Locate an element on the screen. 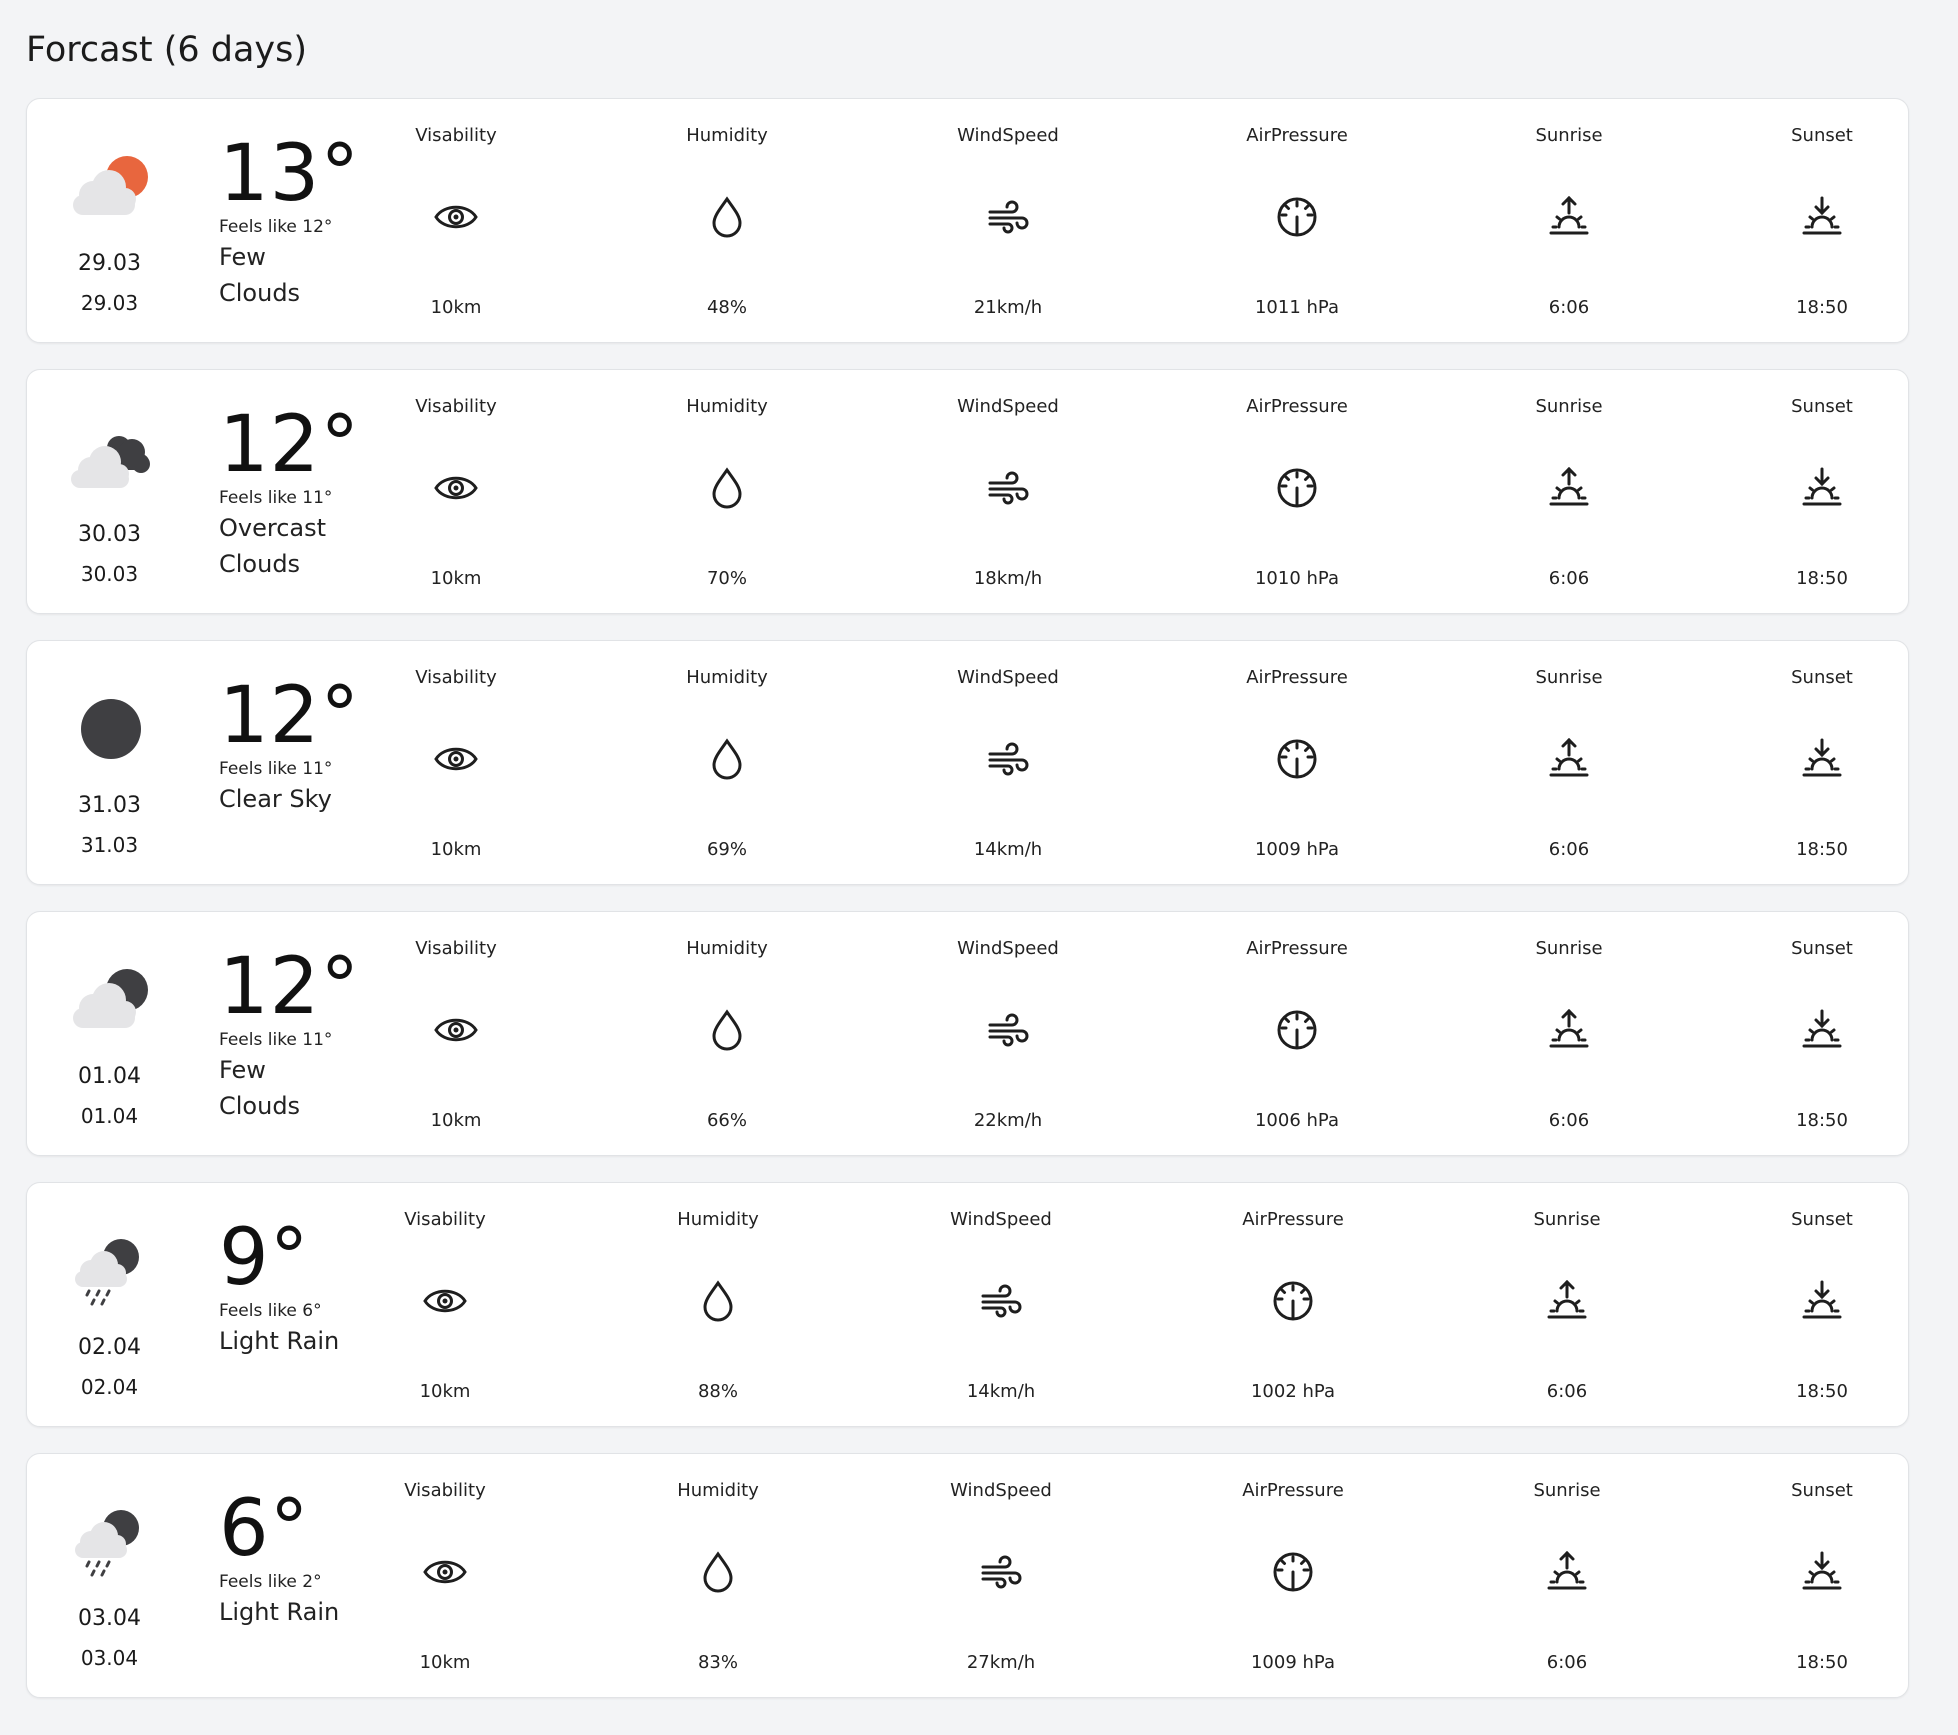 This screenshot has width=1958, height=1735. date-secondary: 29.03 is located at coordinates (109, 303).